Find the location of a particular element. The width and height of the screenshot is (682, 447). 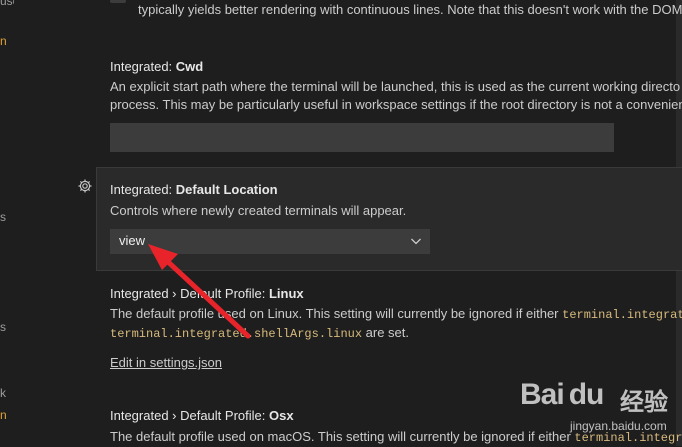

default-location-title: Integrated: Default Location is located at coordinates (194, 190).